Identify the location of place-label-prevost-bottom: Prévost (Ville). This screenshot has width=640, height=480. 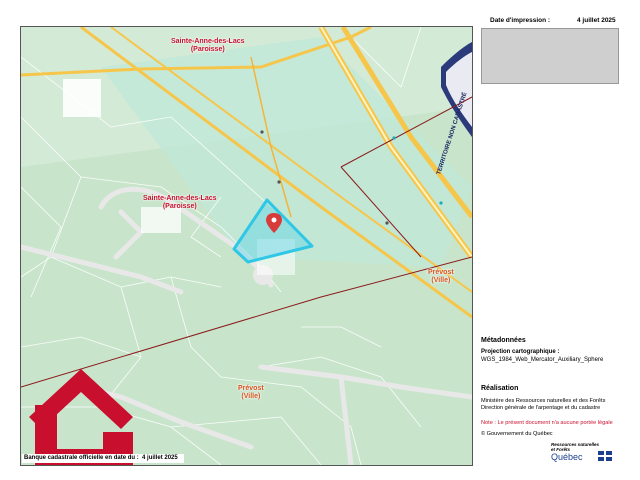
(251, 393).